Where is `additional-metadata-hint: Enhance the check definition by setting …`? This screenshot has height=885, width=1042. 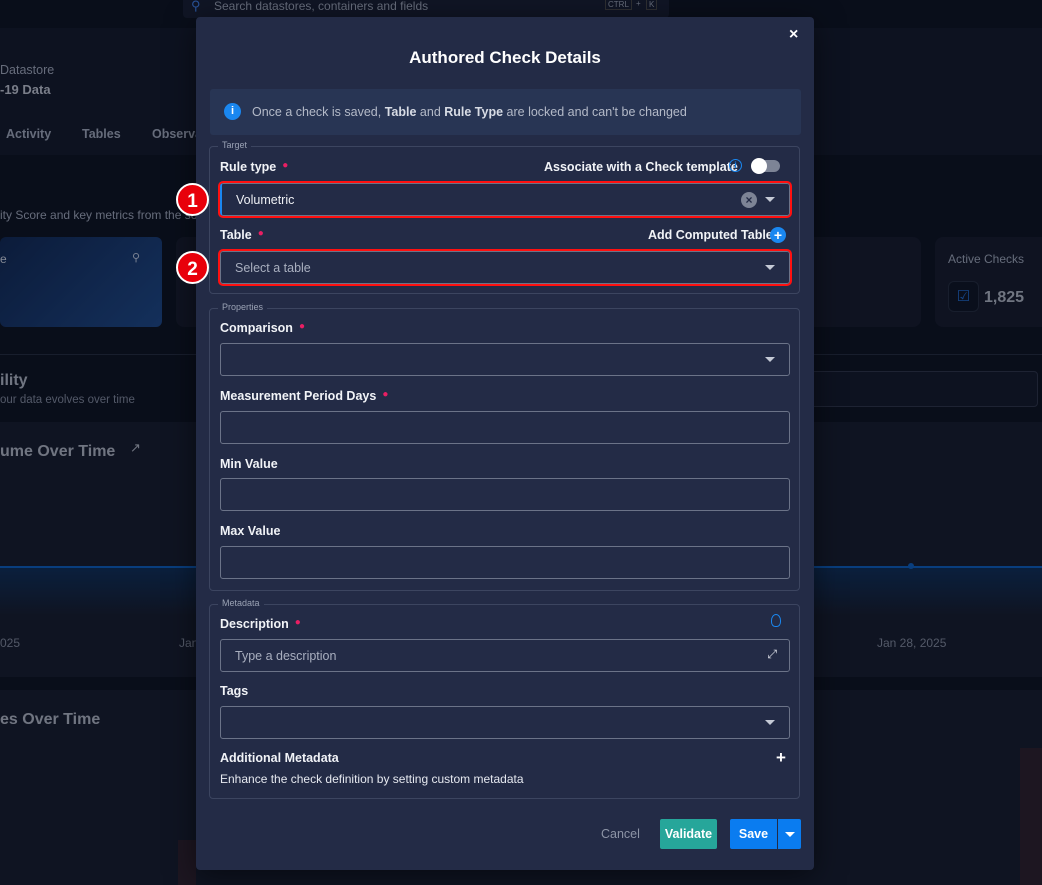
additional-metadata-hint: Enhance the check definition by setting … is located at coordinates (372, 779).